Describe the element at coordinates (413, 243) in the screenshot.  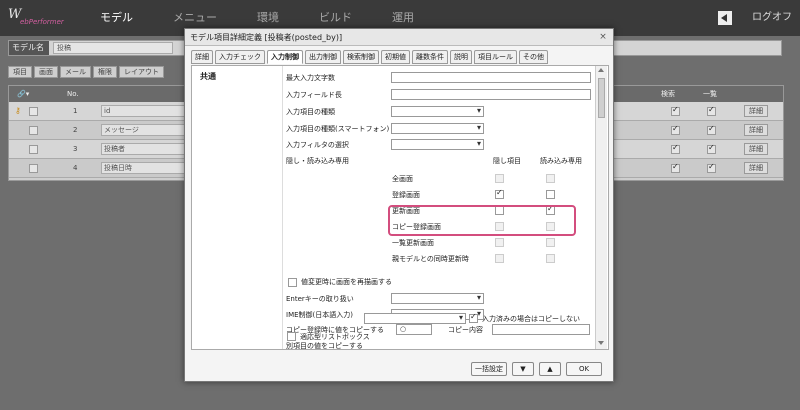
I see `screen-list-update-label: 一覧更新画面` at that location.